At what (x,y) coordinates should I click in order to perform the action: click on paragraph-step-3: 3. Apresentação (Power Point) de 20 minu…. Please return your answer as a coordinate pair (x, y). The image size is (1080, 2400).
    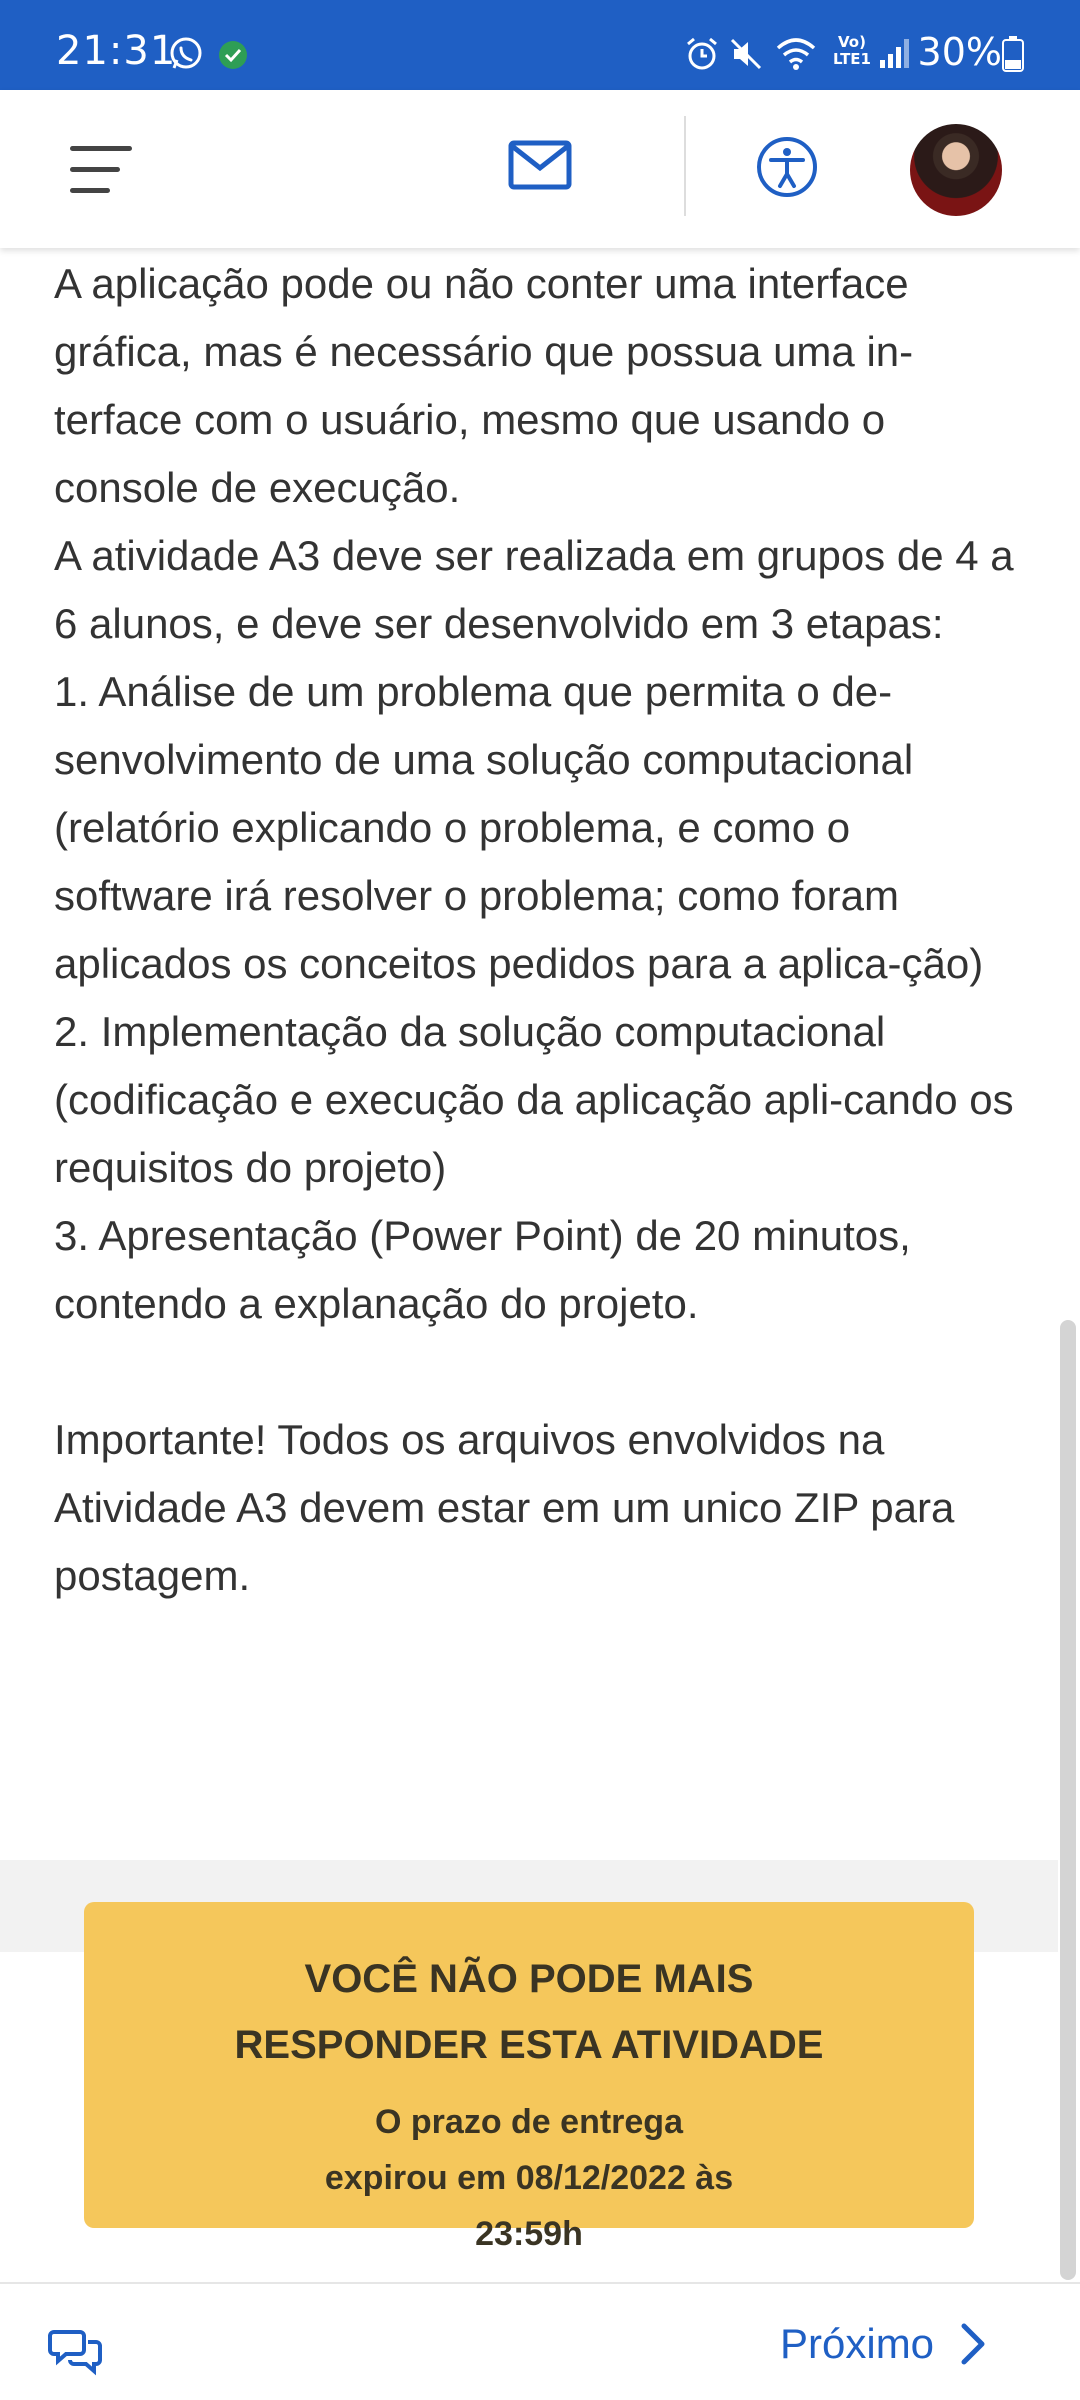
    Looking at the image, I should click on (482, 1269).